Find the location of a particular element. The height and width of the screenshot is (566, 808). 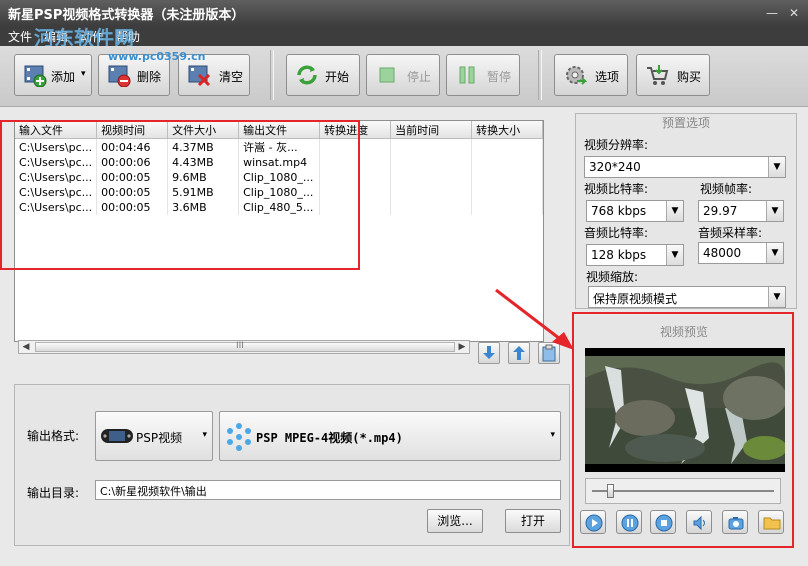

menu-file: 文件 is located at coordinates (20, 36).